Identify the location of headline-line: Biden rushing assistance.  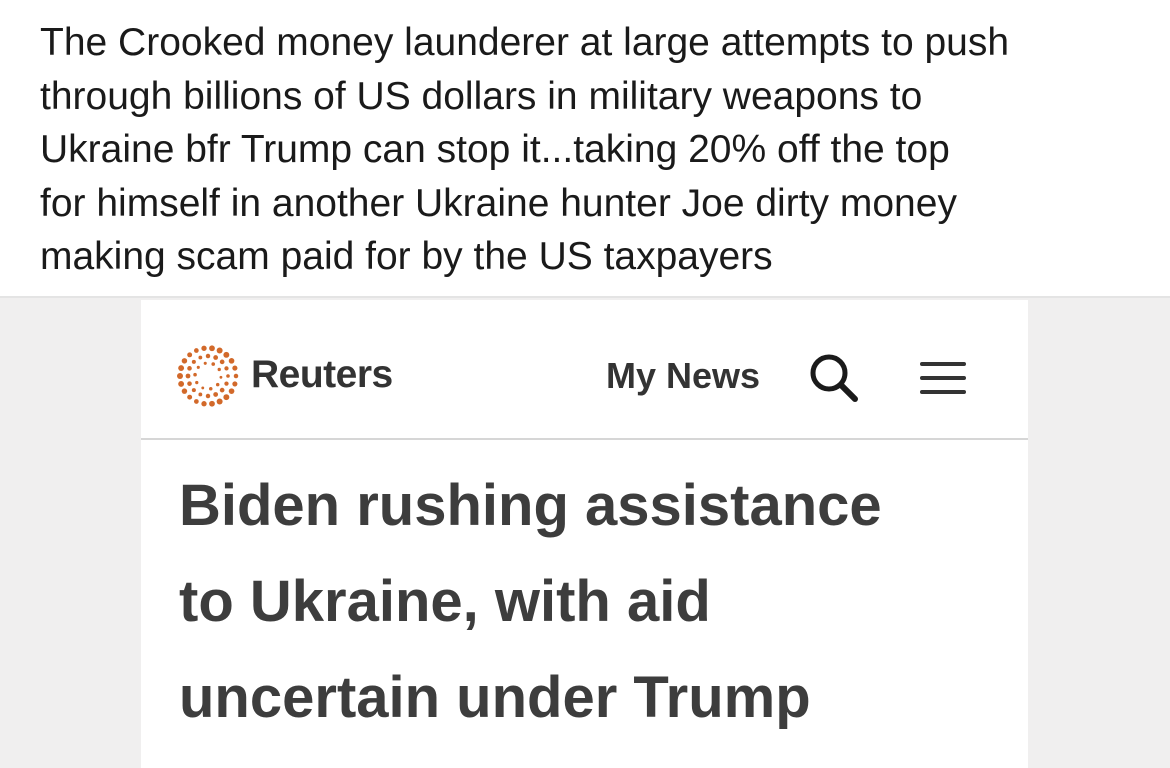
(530, 505).